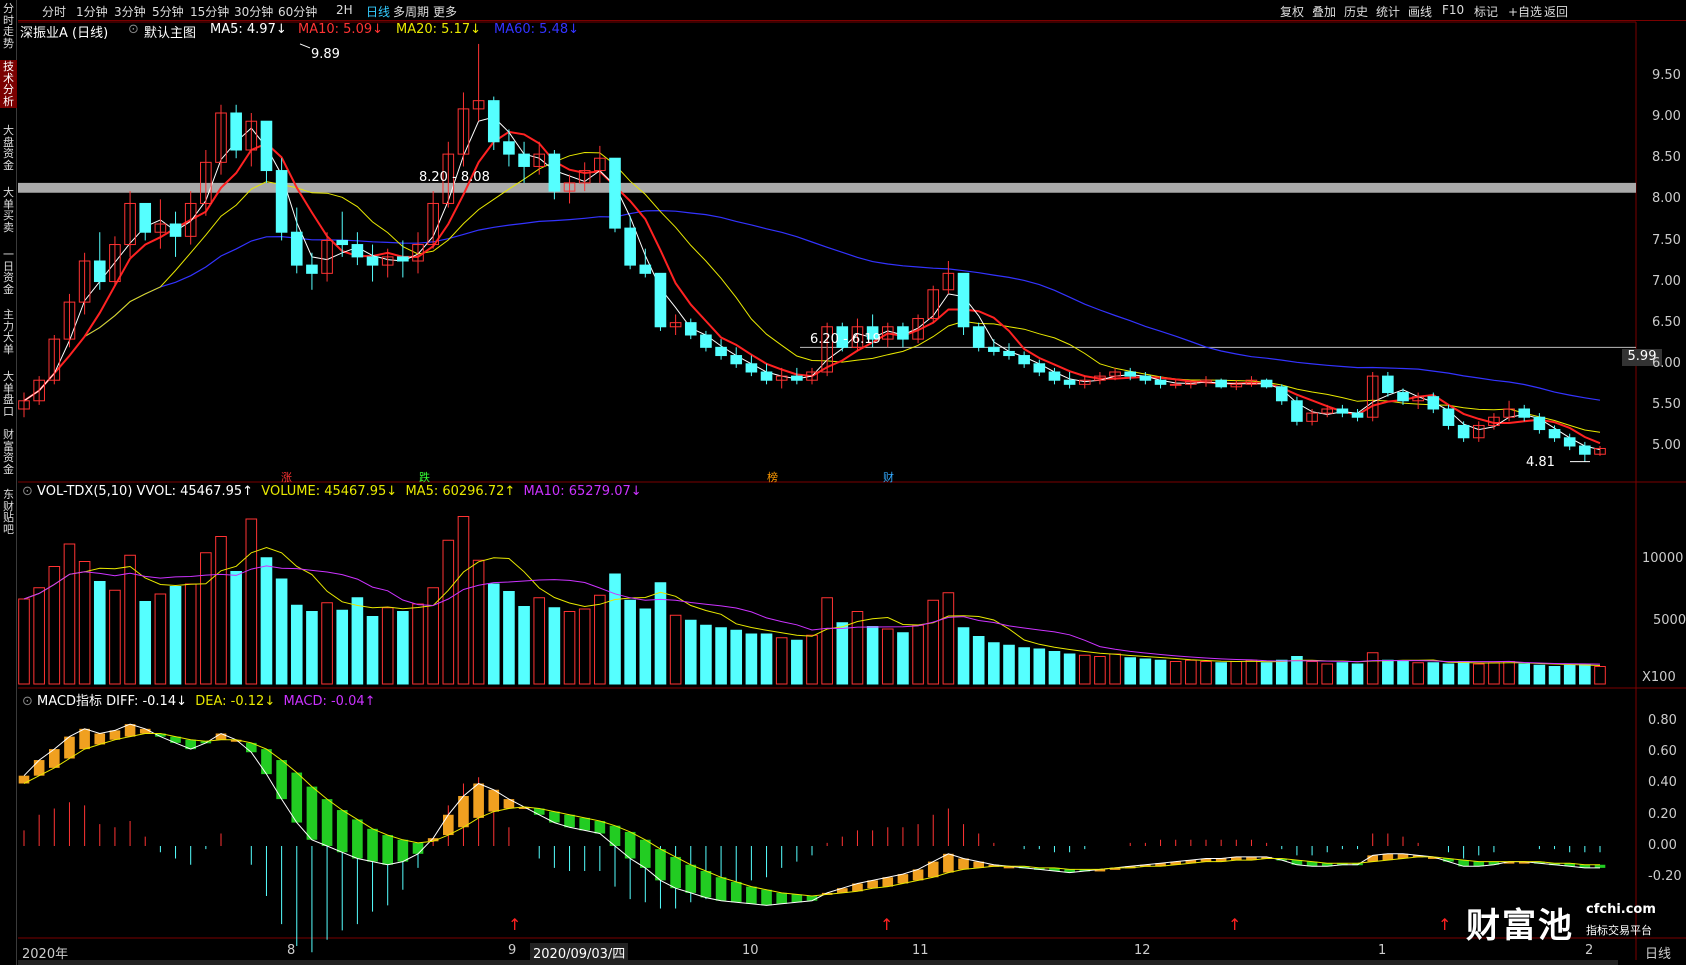  What do you see at coordinates (291, 950) in the screenshot?
I see `x-axis-label: 8` at bounding box center [291, 950].